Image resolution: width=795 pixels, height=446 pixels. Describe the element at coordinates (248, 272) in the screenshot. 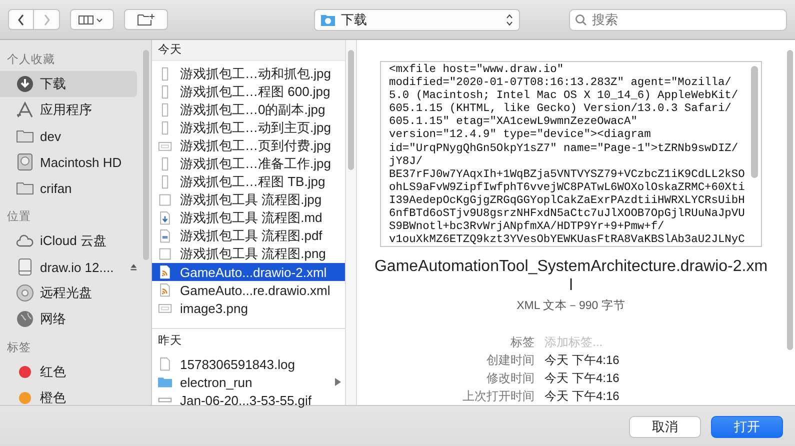

I see `file-row: GameAuto...drawio-2.xml` at that location.